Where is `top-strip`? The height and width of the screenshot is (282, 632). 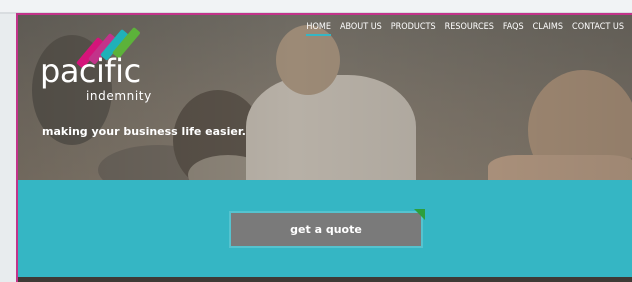 top-strip is located at coordinates (316, 7).